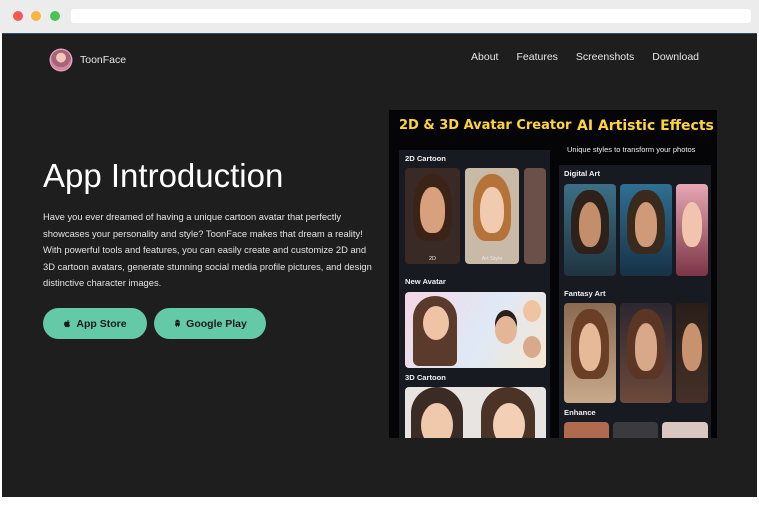  Describe the element at coordinates (103, 60) in the screenshot. I see `brand-name: ToonFace` at that location.